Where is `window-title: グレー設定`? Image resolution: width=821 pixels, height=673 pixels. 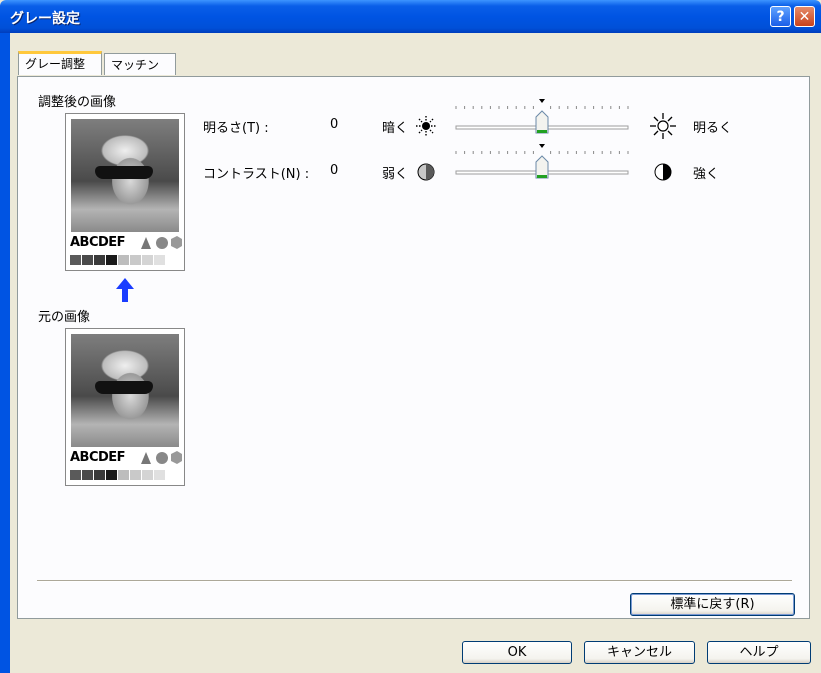 window-title: グレー設定 is located at coordinates (45, 19).